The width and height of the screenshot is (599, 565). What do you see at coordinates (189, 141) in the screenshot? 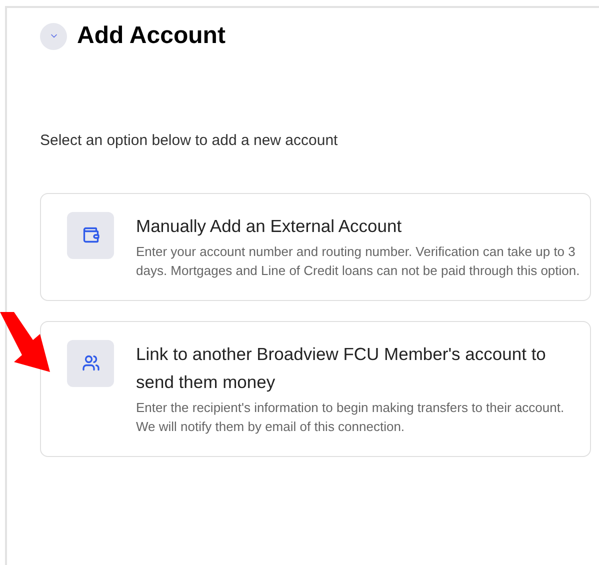
I see `intro-text: Select an option below to add a new account` at bounding box center [189, 141].